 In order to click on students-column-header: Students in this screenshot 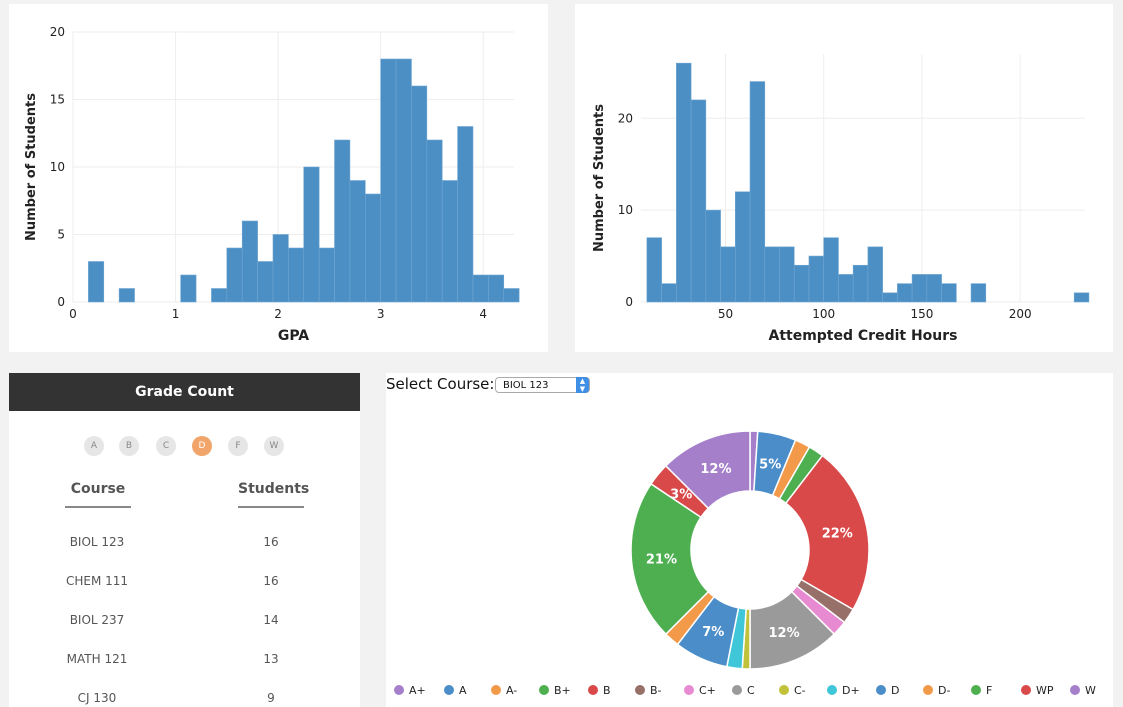, I will do `click(273, 494)`.